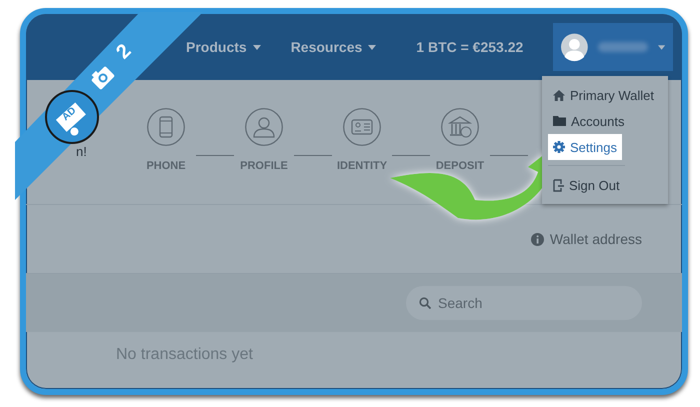 This screenshot has height=407, width=700. What do you see at coordinates (124, 52) in the screenshot?
I see `step-number: 2` at bounding box center [124, 52].